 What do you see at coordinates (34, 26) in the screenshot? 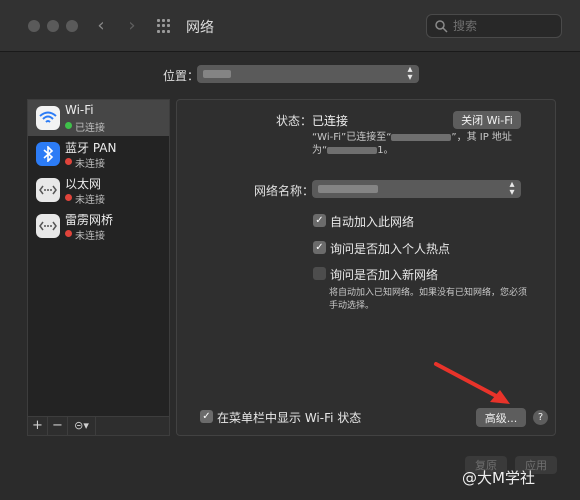
I see `close-window-button` at bounding box center [34, 26].